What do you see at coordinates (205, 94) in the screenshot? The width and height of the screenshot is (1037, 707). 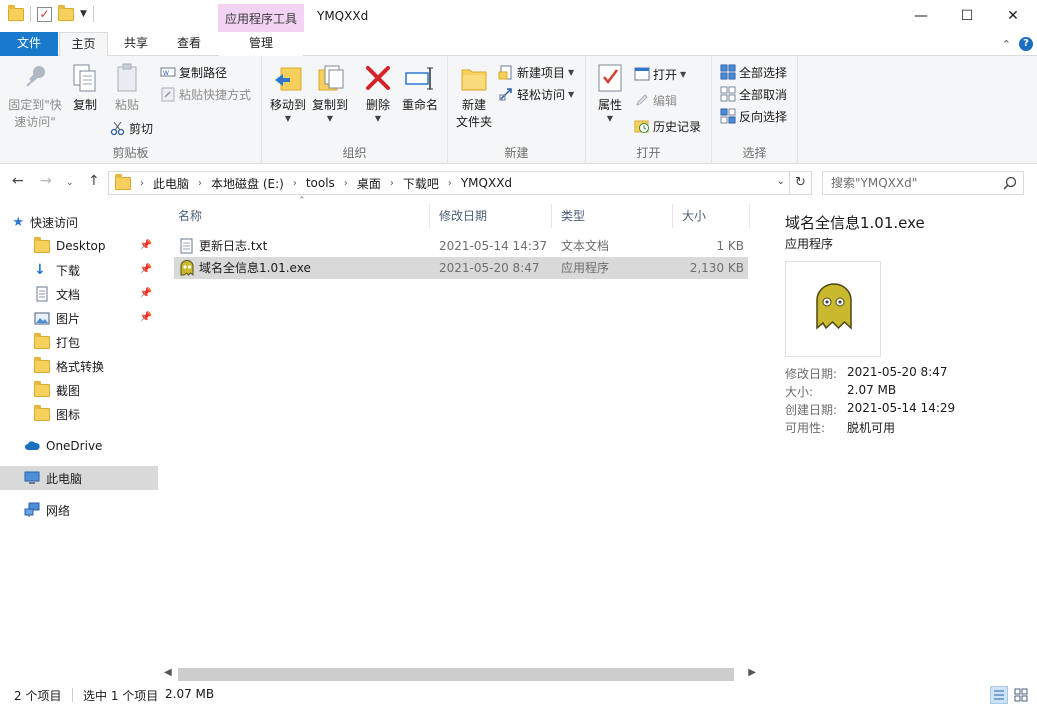 I see `paste-shortcut-button: 粘贴快捷方式` at bounding box center [205, 94].